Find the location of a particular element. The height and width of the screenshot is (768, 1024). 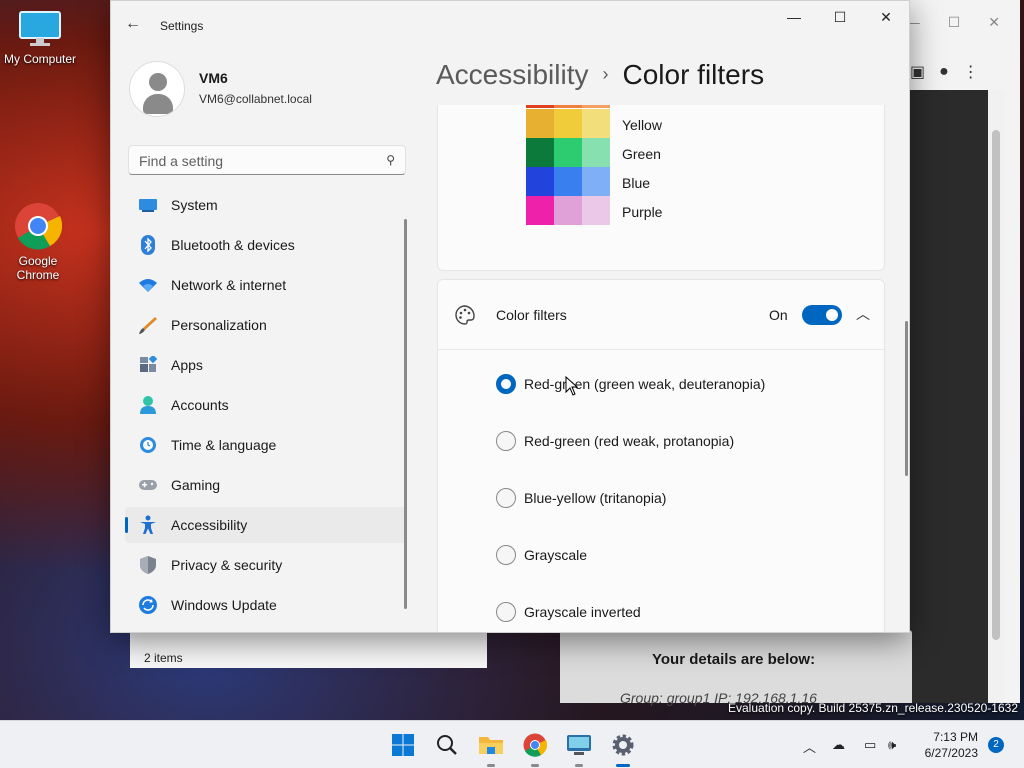

color-preview-card: Yellow Green Blue Purple is located at coordinates (661, 188).